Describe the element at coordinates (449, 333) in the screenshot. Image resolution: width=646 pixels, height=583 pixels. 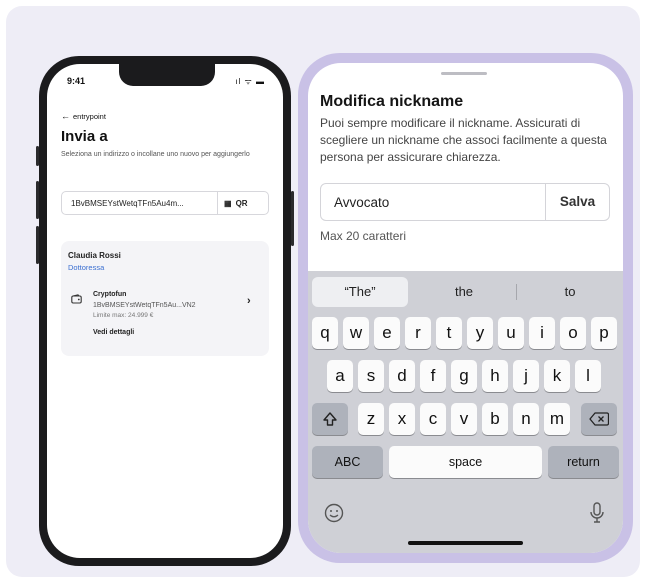
I see `key-t: t` at that location.